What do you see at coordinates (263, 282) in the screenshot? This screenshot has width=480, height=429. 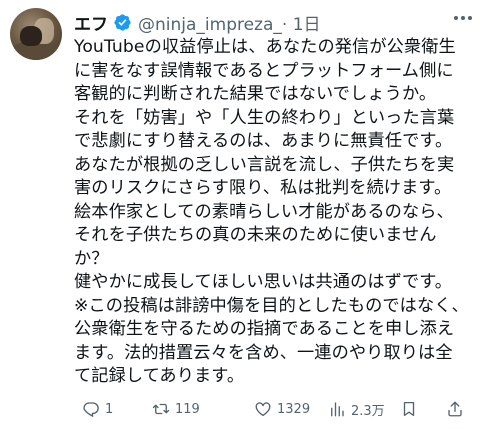 I see `tweet-line: 健やかに成長してほしい思いは共通のはずです。` at bounding box center [263, 282].